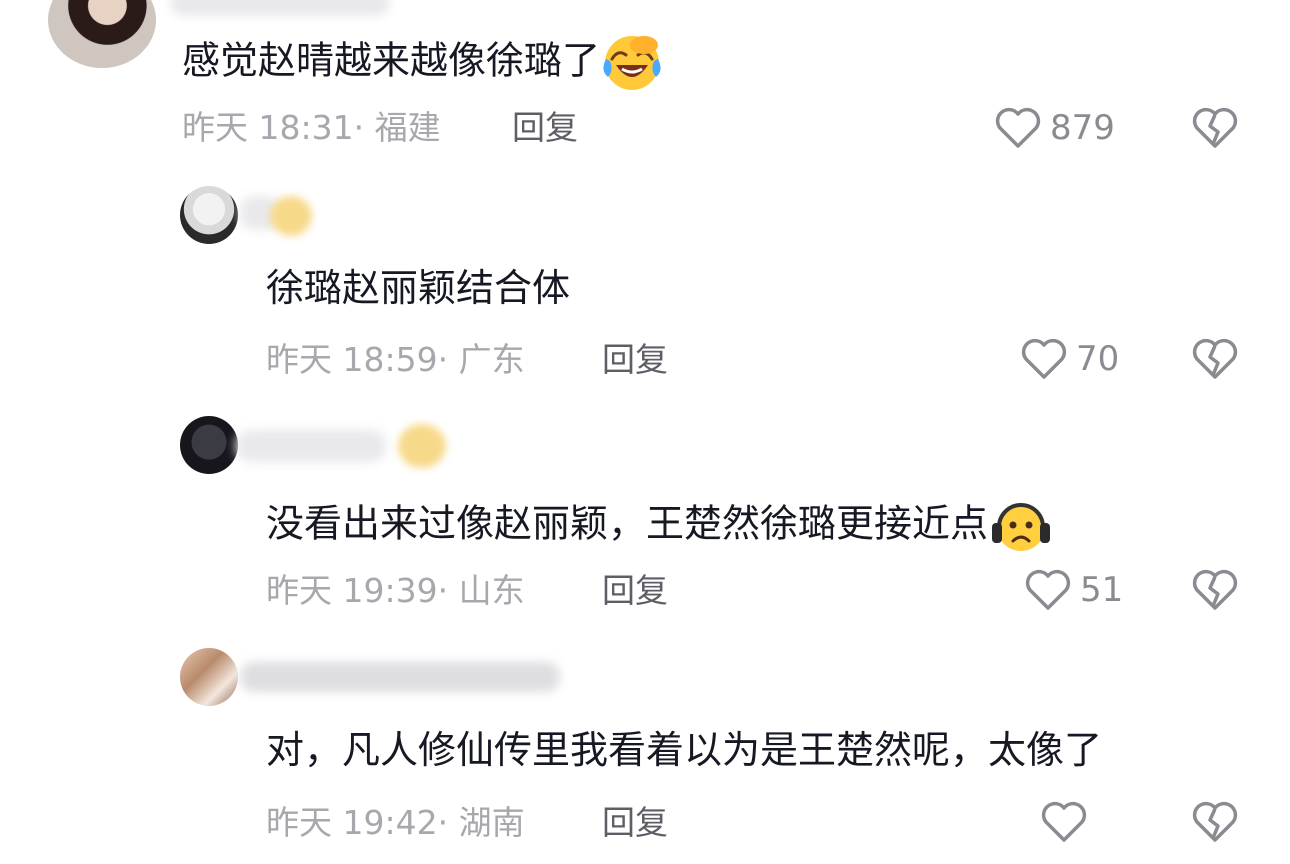  What do you see at coordinates (1069, 359) in the screenshot?
I see `like-button: 70` at bounding box center [1069, 359].